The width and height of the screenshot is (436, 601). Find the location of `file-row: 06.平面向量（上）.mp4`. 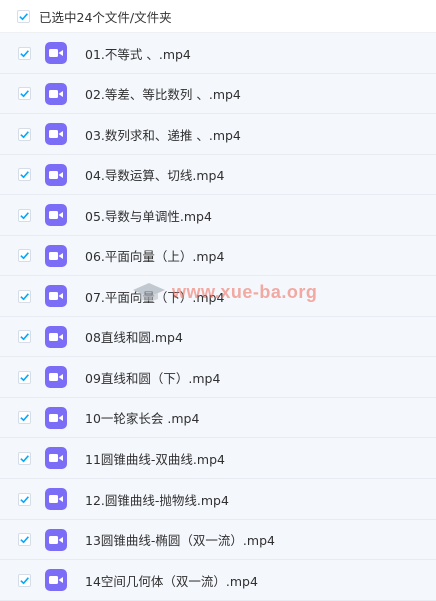

file-row: 06.平面向量（上）.mp4 is located at coordinates (218, 256).